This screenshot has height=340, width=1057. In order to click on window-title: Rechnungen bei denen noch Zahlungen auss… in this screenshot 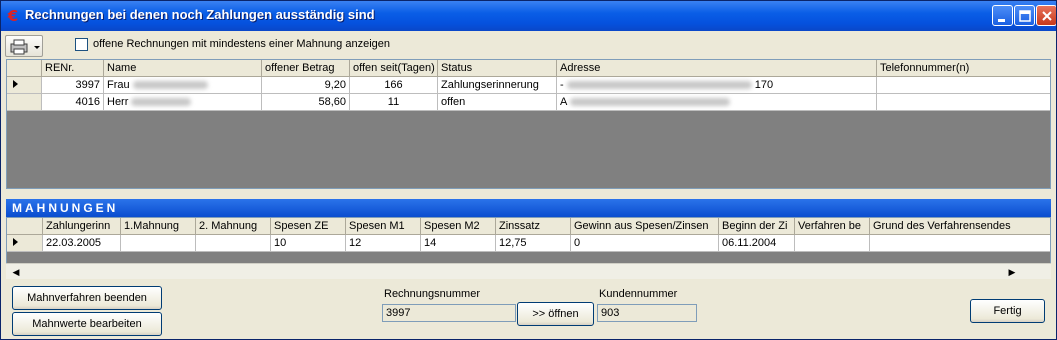, I will do `click(200, 14)`.